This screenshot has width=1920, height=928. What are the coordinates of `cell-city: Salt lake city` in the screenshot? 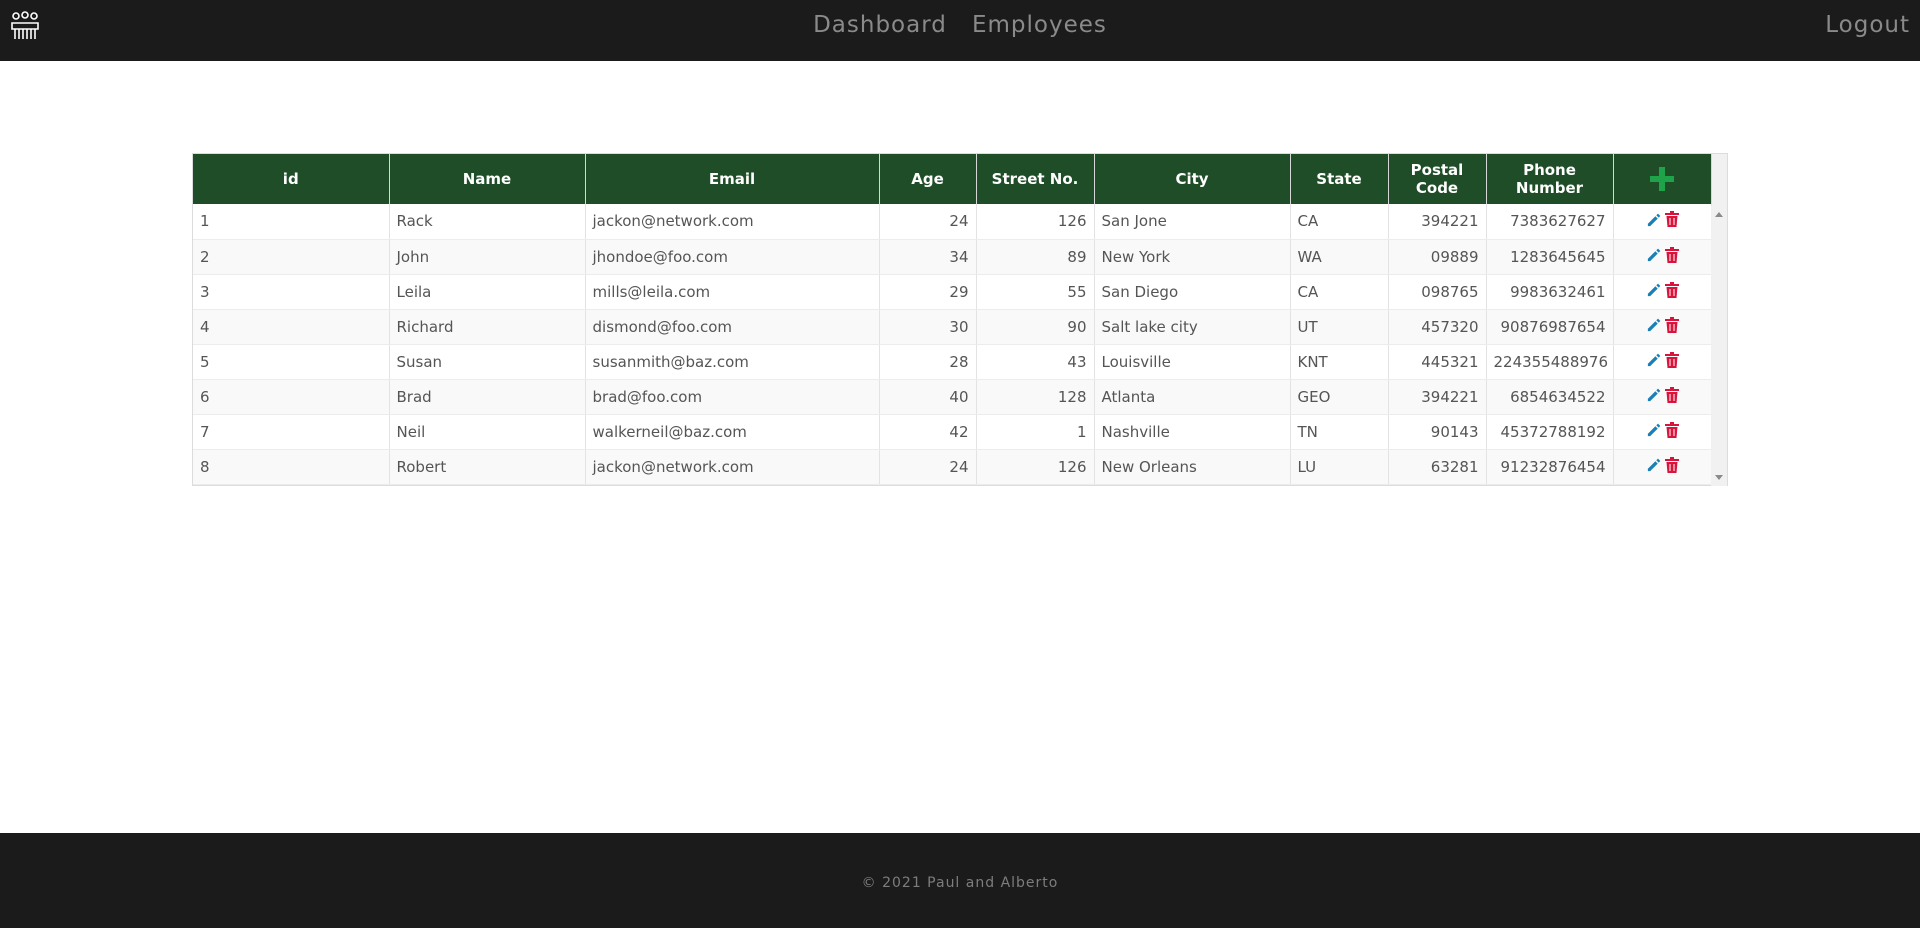 It's located at (1192, 327).